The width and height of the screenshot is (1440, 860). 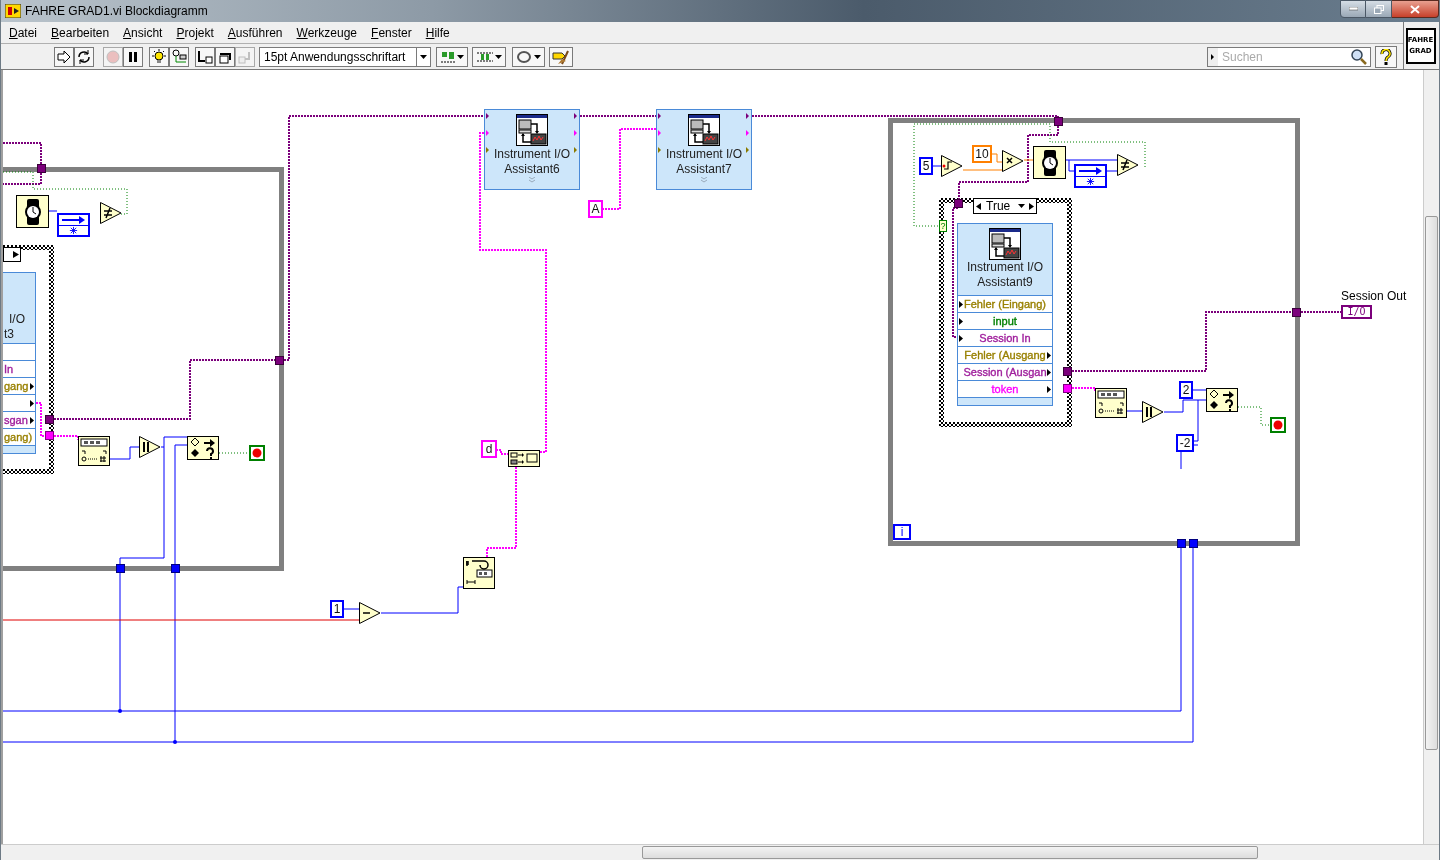 What do you see at coordinates (9, 369) in the screenshot?
I see `terminal-label: In` at bounding box center [9, 369].